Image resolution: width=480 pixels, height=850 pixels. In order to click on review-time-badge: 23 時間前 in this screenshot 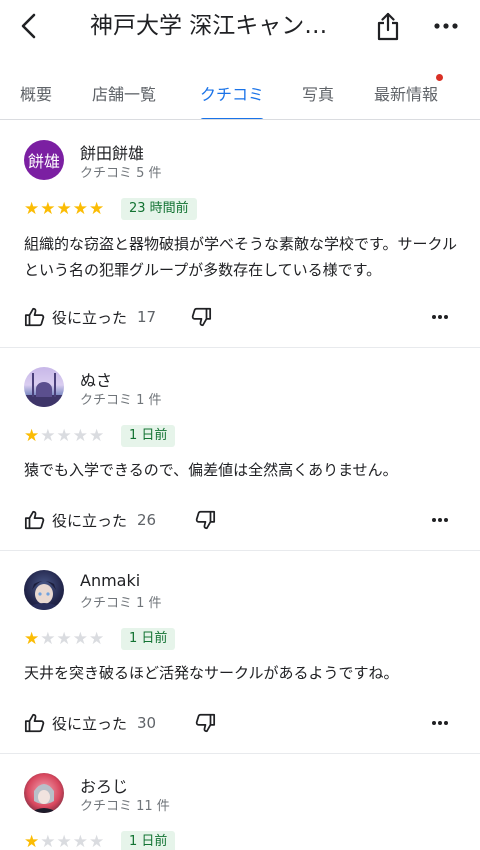, I will do `click(159, 209)`.